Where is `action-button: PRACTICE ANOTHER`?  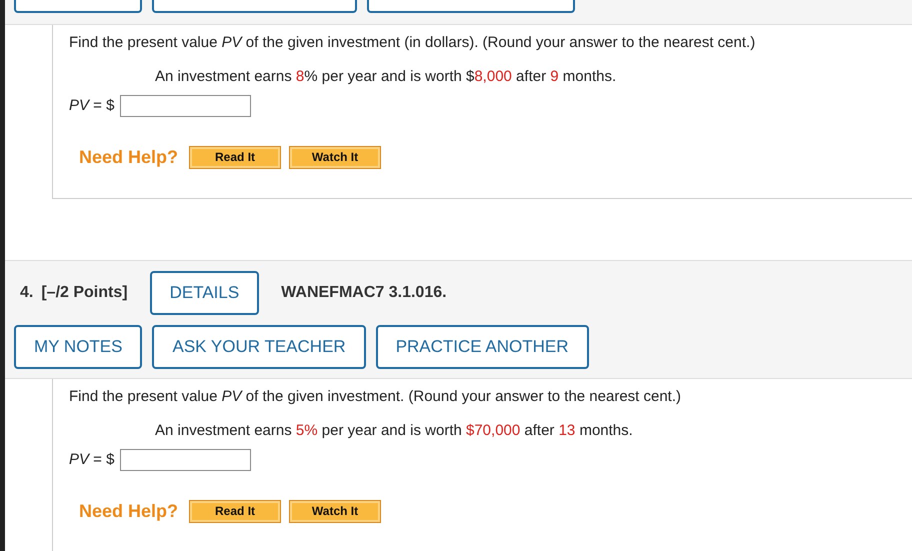 action-button: PRACTICE ANOTHER is located at coordinates (482, 347).